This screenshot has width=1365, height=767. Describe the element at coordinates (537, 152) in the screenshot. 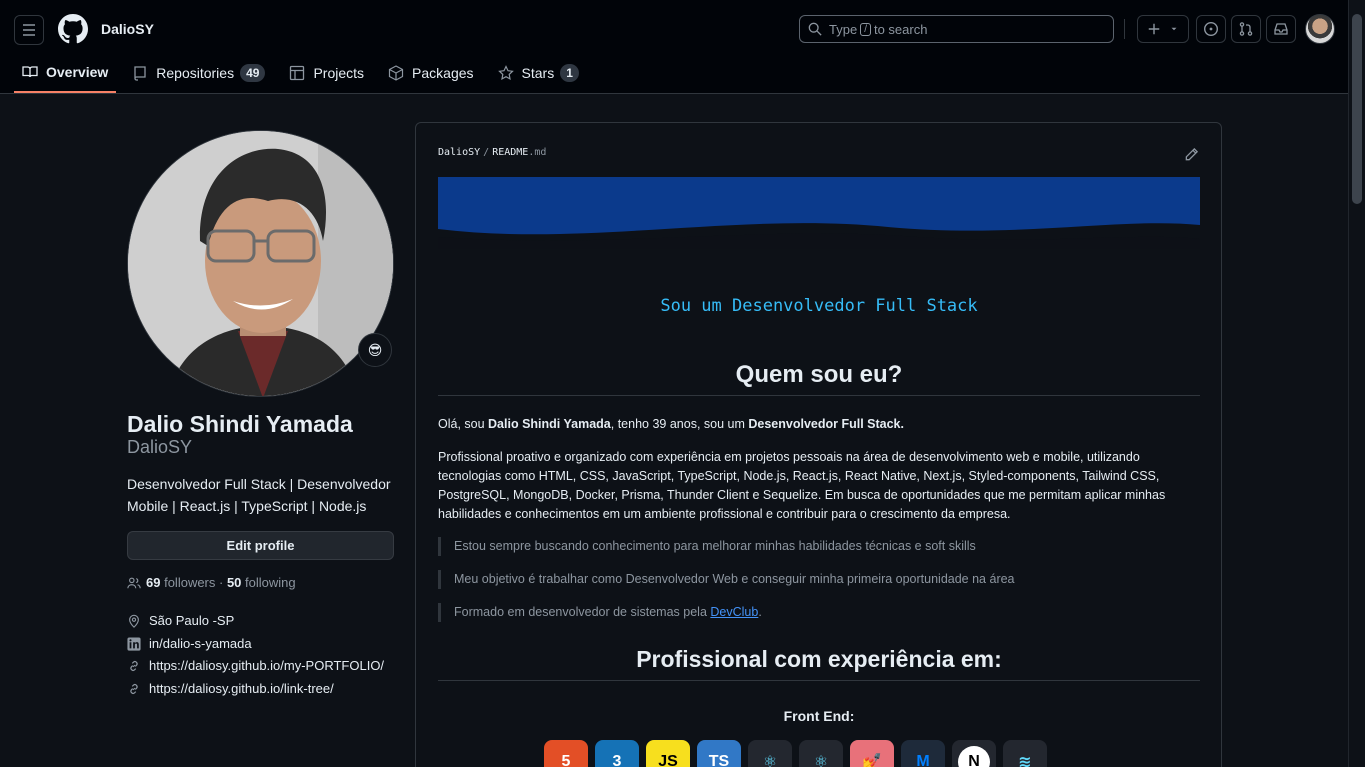

I see `readme-file-ext: .md` at that location.